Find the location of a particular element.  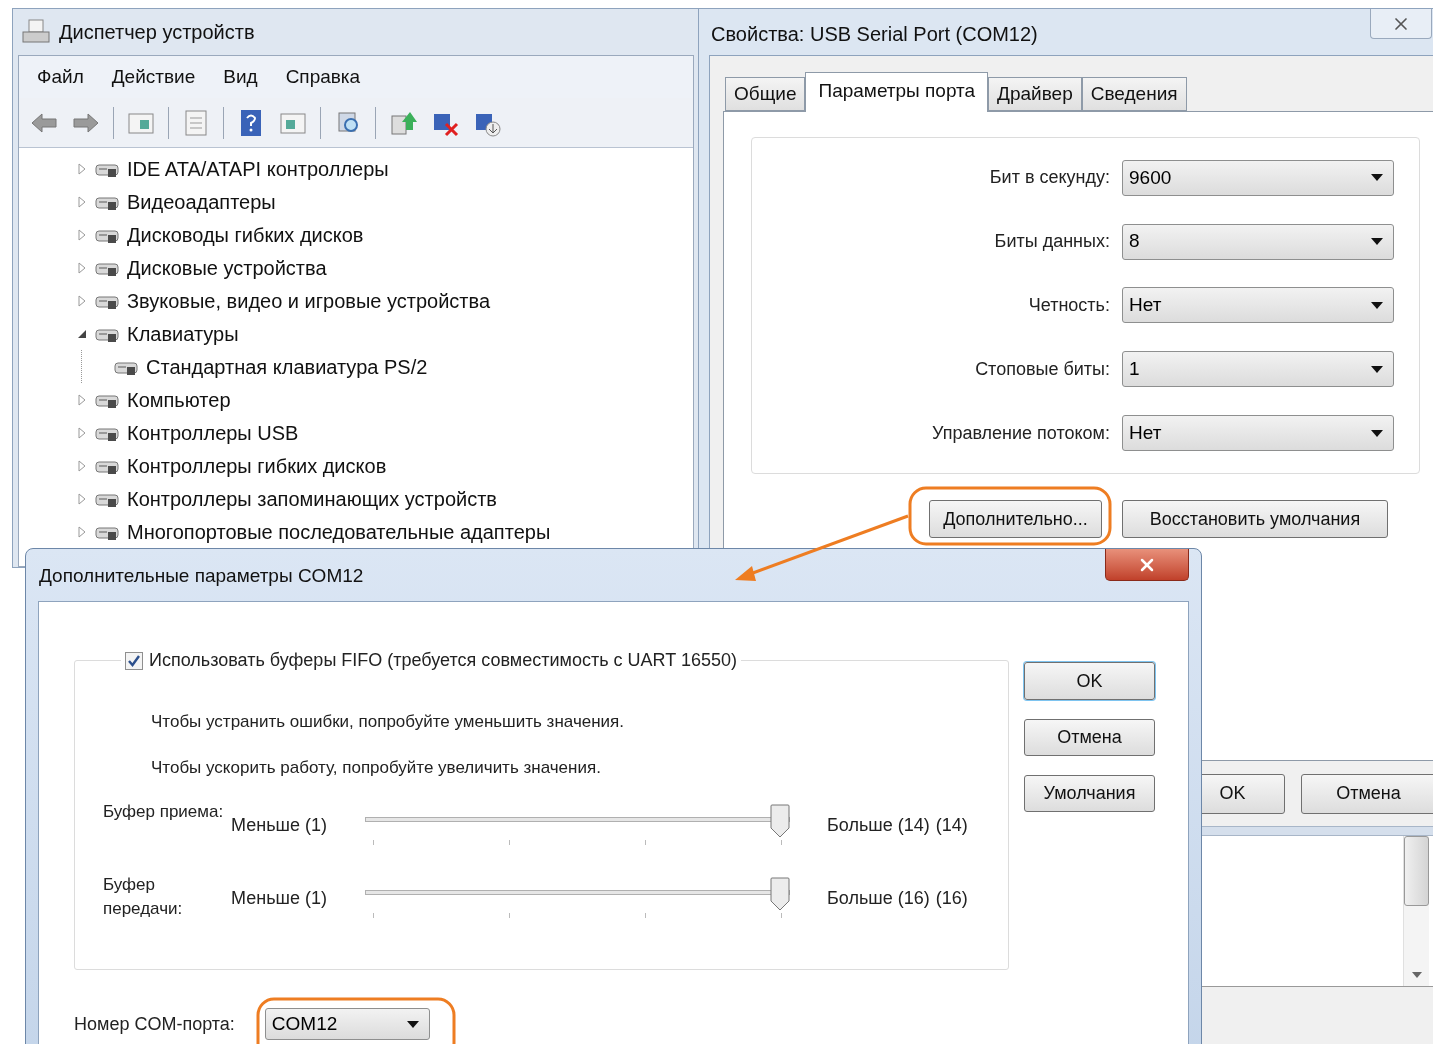

slider-max-label: Больше (16) is located at coordinates (878, 898).